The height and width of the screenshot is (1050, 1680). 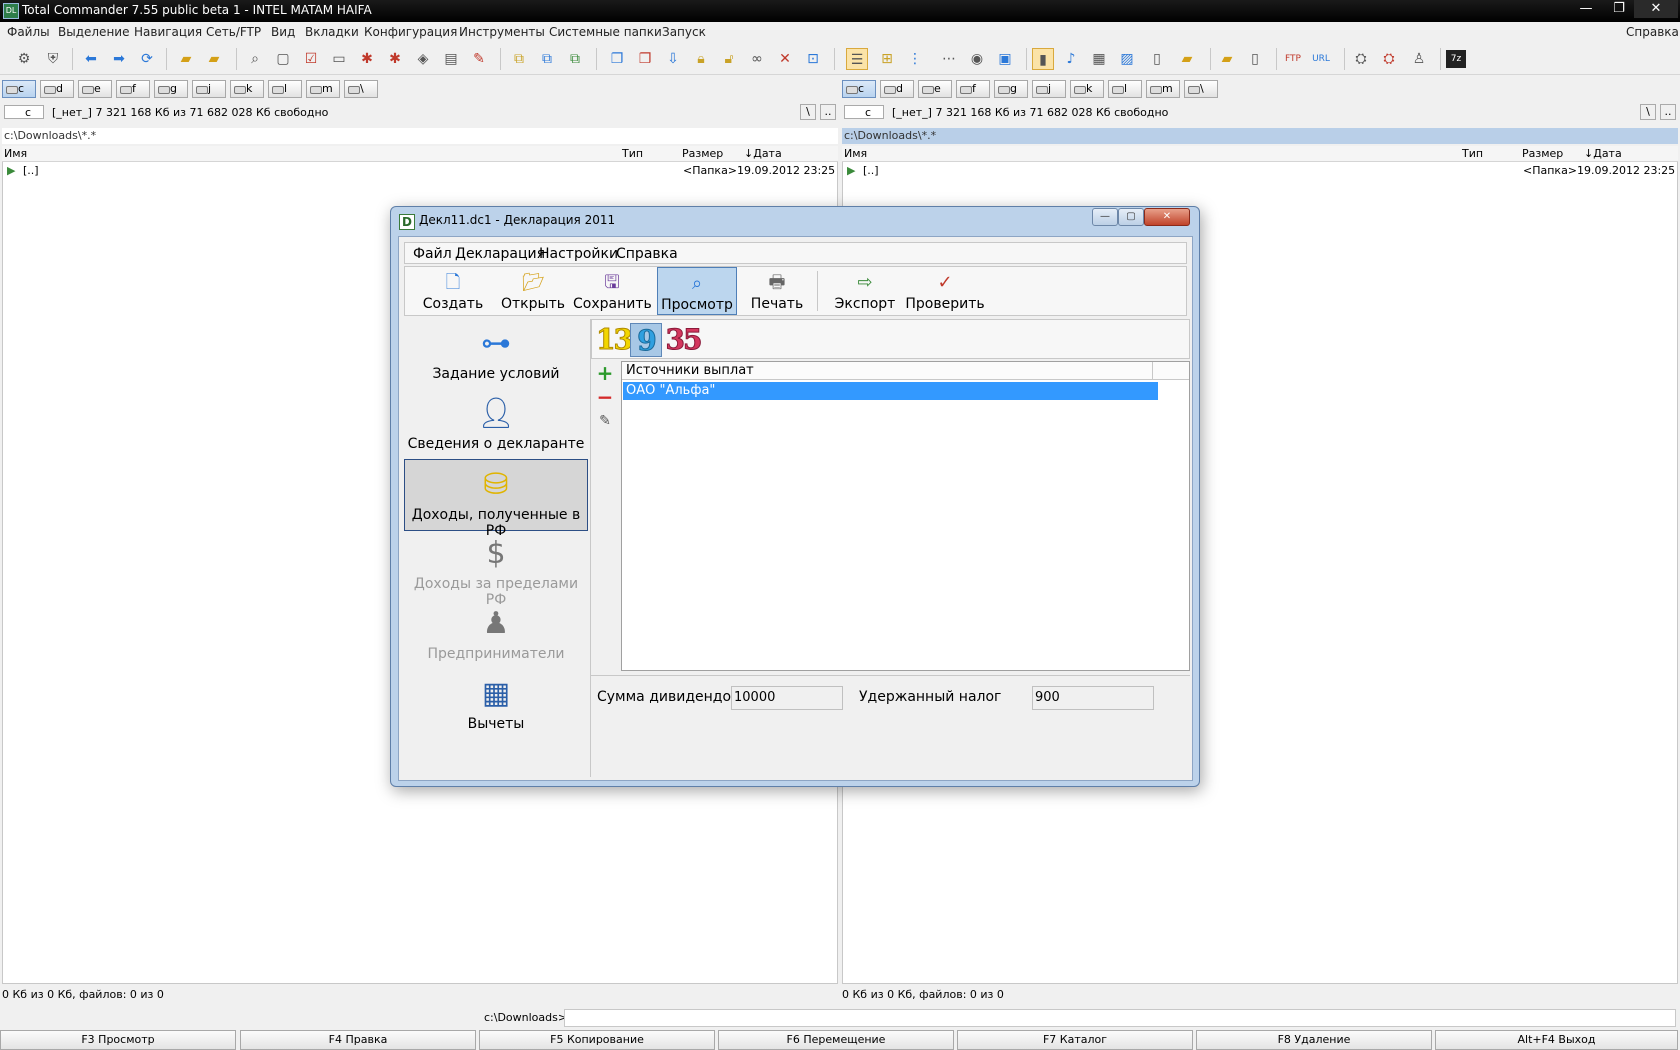 What do you see at coordinates (285, 89) in the screenshot?
I see `left-drive-l: l` at bounding box center [285, 89].